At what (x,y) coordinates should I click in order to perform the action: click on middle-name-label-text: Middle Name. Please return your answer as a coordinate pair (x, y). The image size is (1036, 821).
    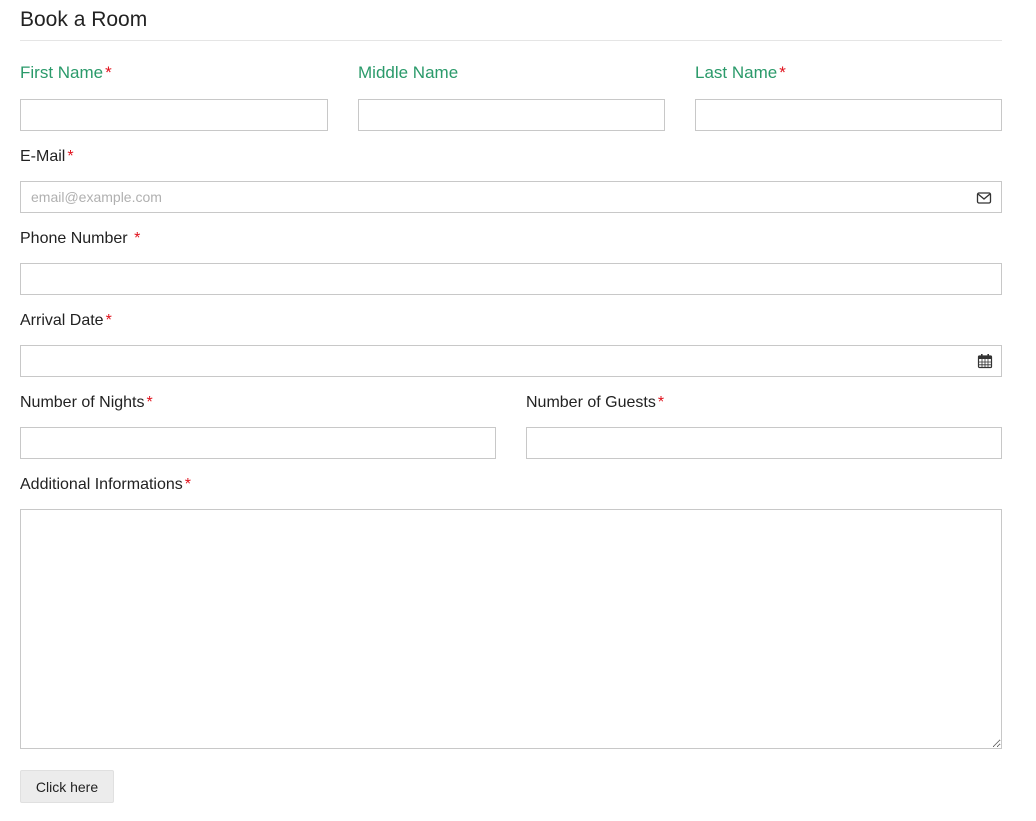
    Looking at the image, I should click on (408, 72).